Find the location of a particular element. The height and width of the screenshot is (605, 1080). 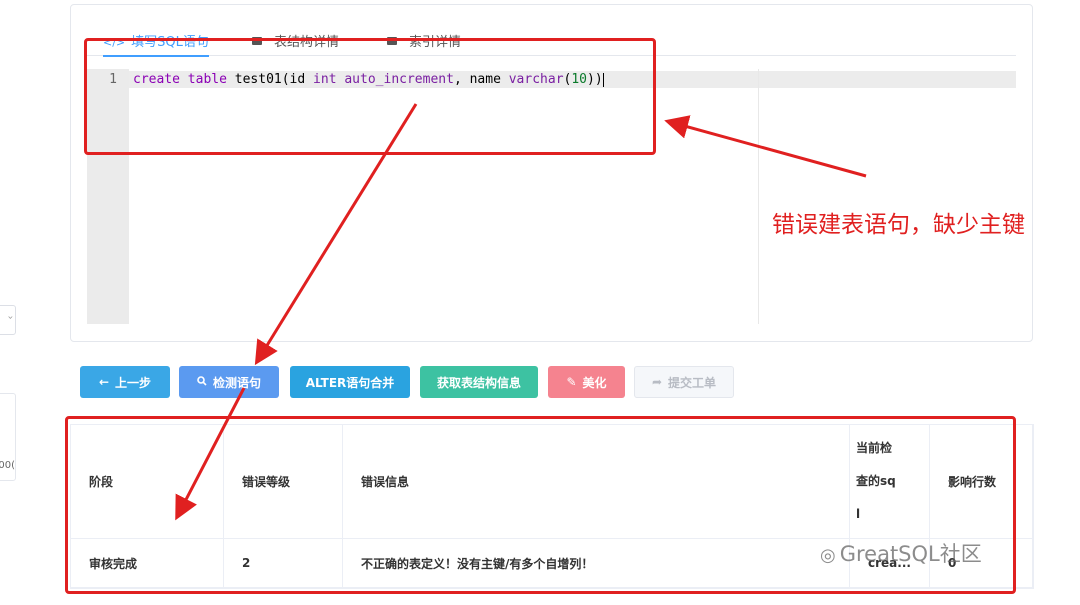

watermark: ◎ GreatSQL社区 is located at coordinates (901, 553).